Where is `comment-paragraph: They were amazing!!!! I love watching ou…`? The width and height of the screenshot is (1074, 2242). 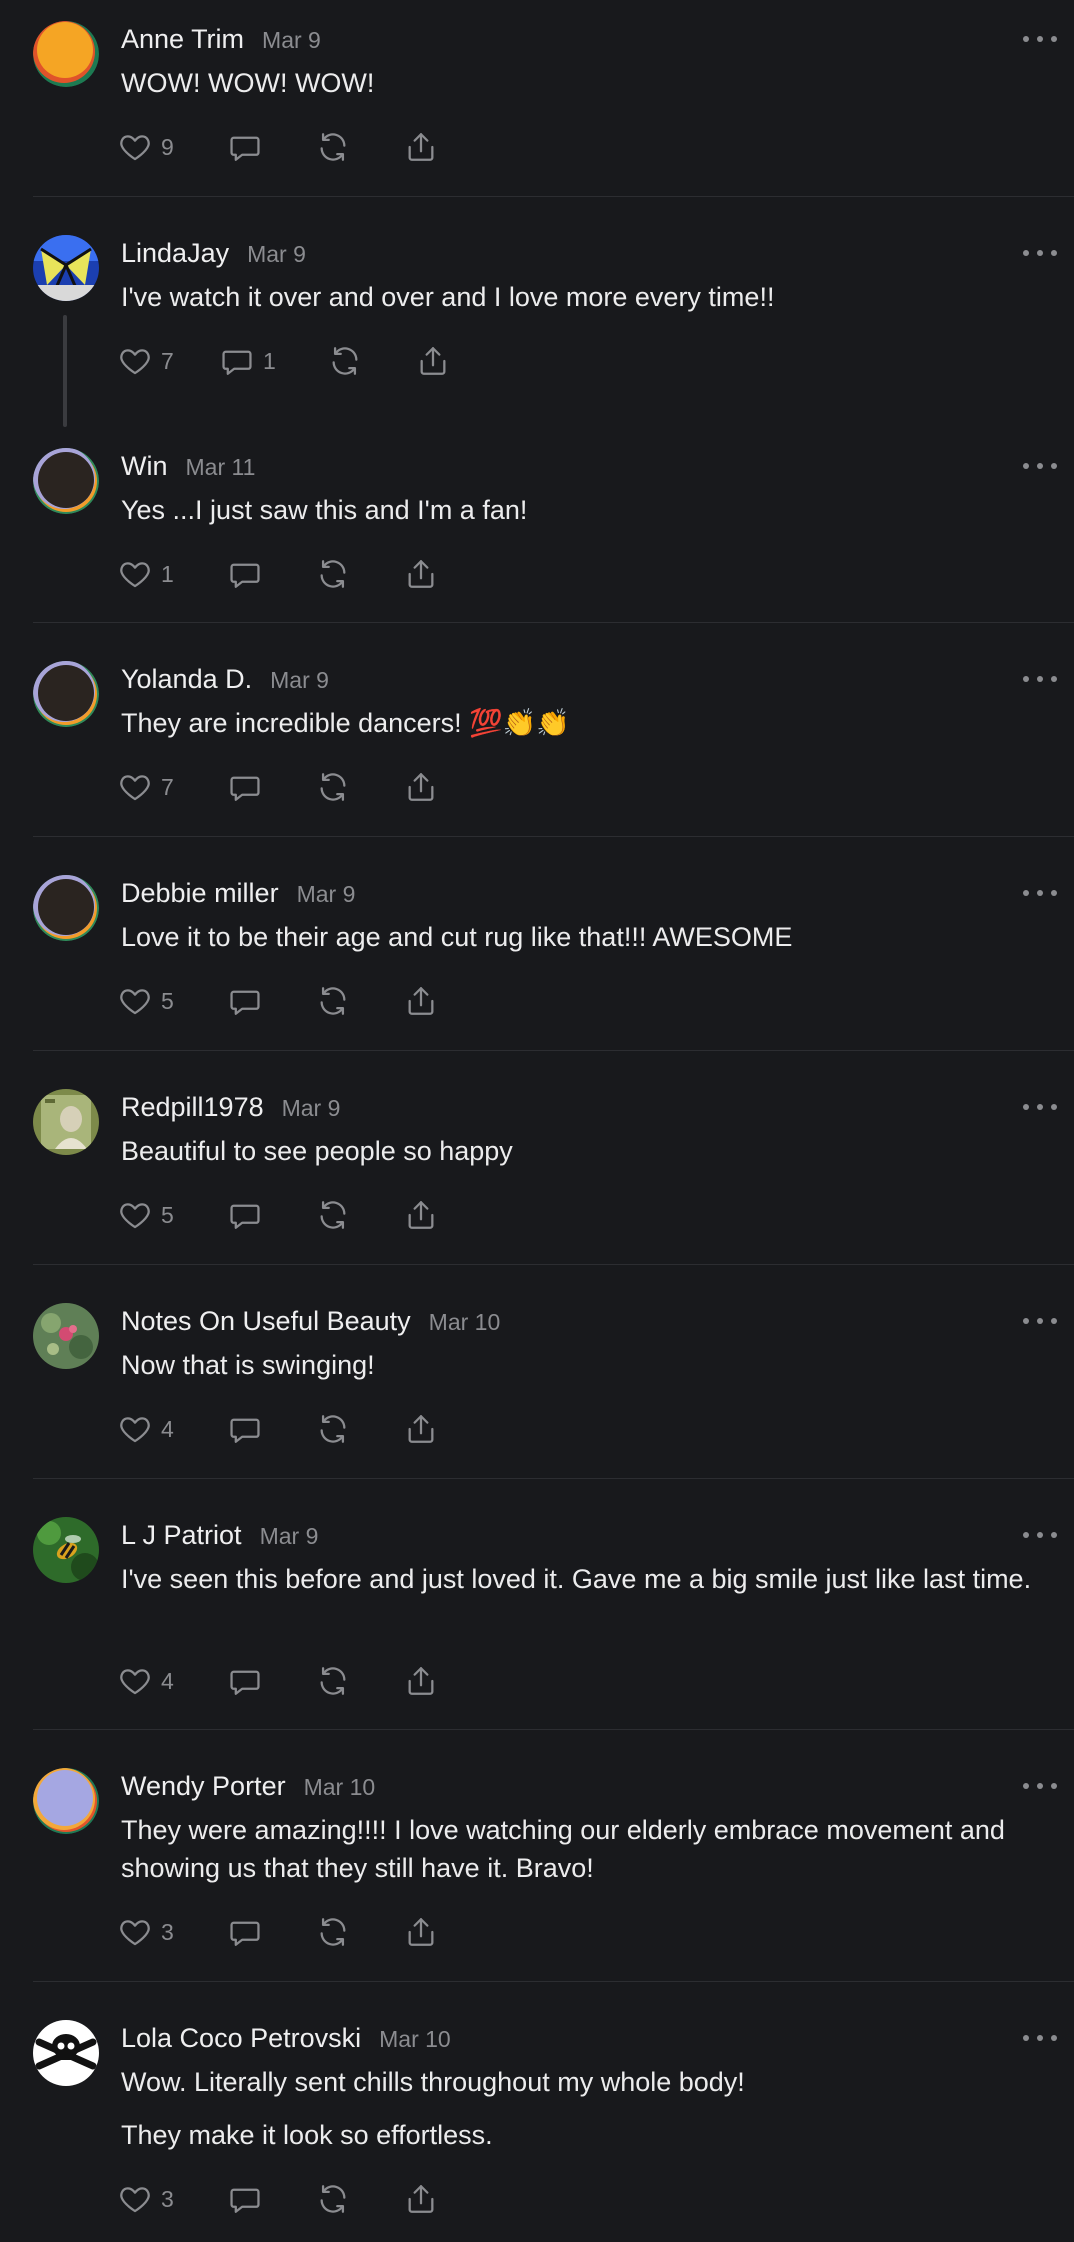
comment-paragraph: They were amazing!!!! I love watching ou… is located at coordinates (563, 1849).